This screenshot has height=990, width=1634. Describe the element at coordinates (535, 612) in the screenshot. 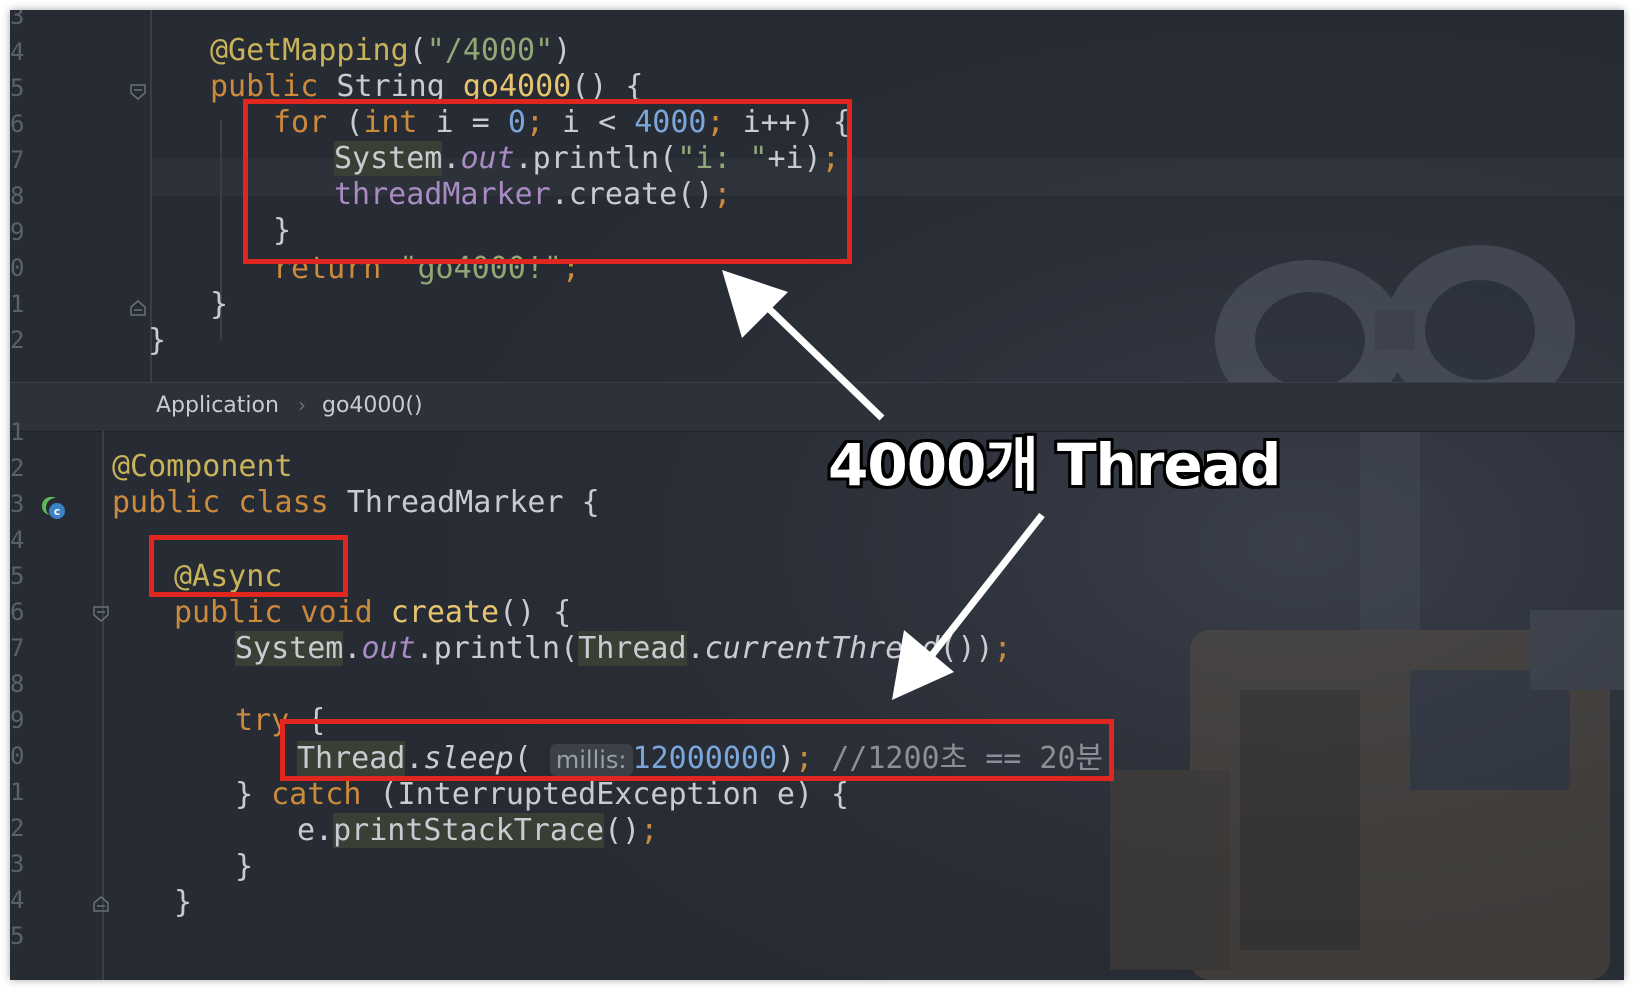

I see `code-token: () {` at that location.